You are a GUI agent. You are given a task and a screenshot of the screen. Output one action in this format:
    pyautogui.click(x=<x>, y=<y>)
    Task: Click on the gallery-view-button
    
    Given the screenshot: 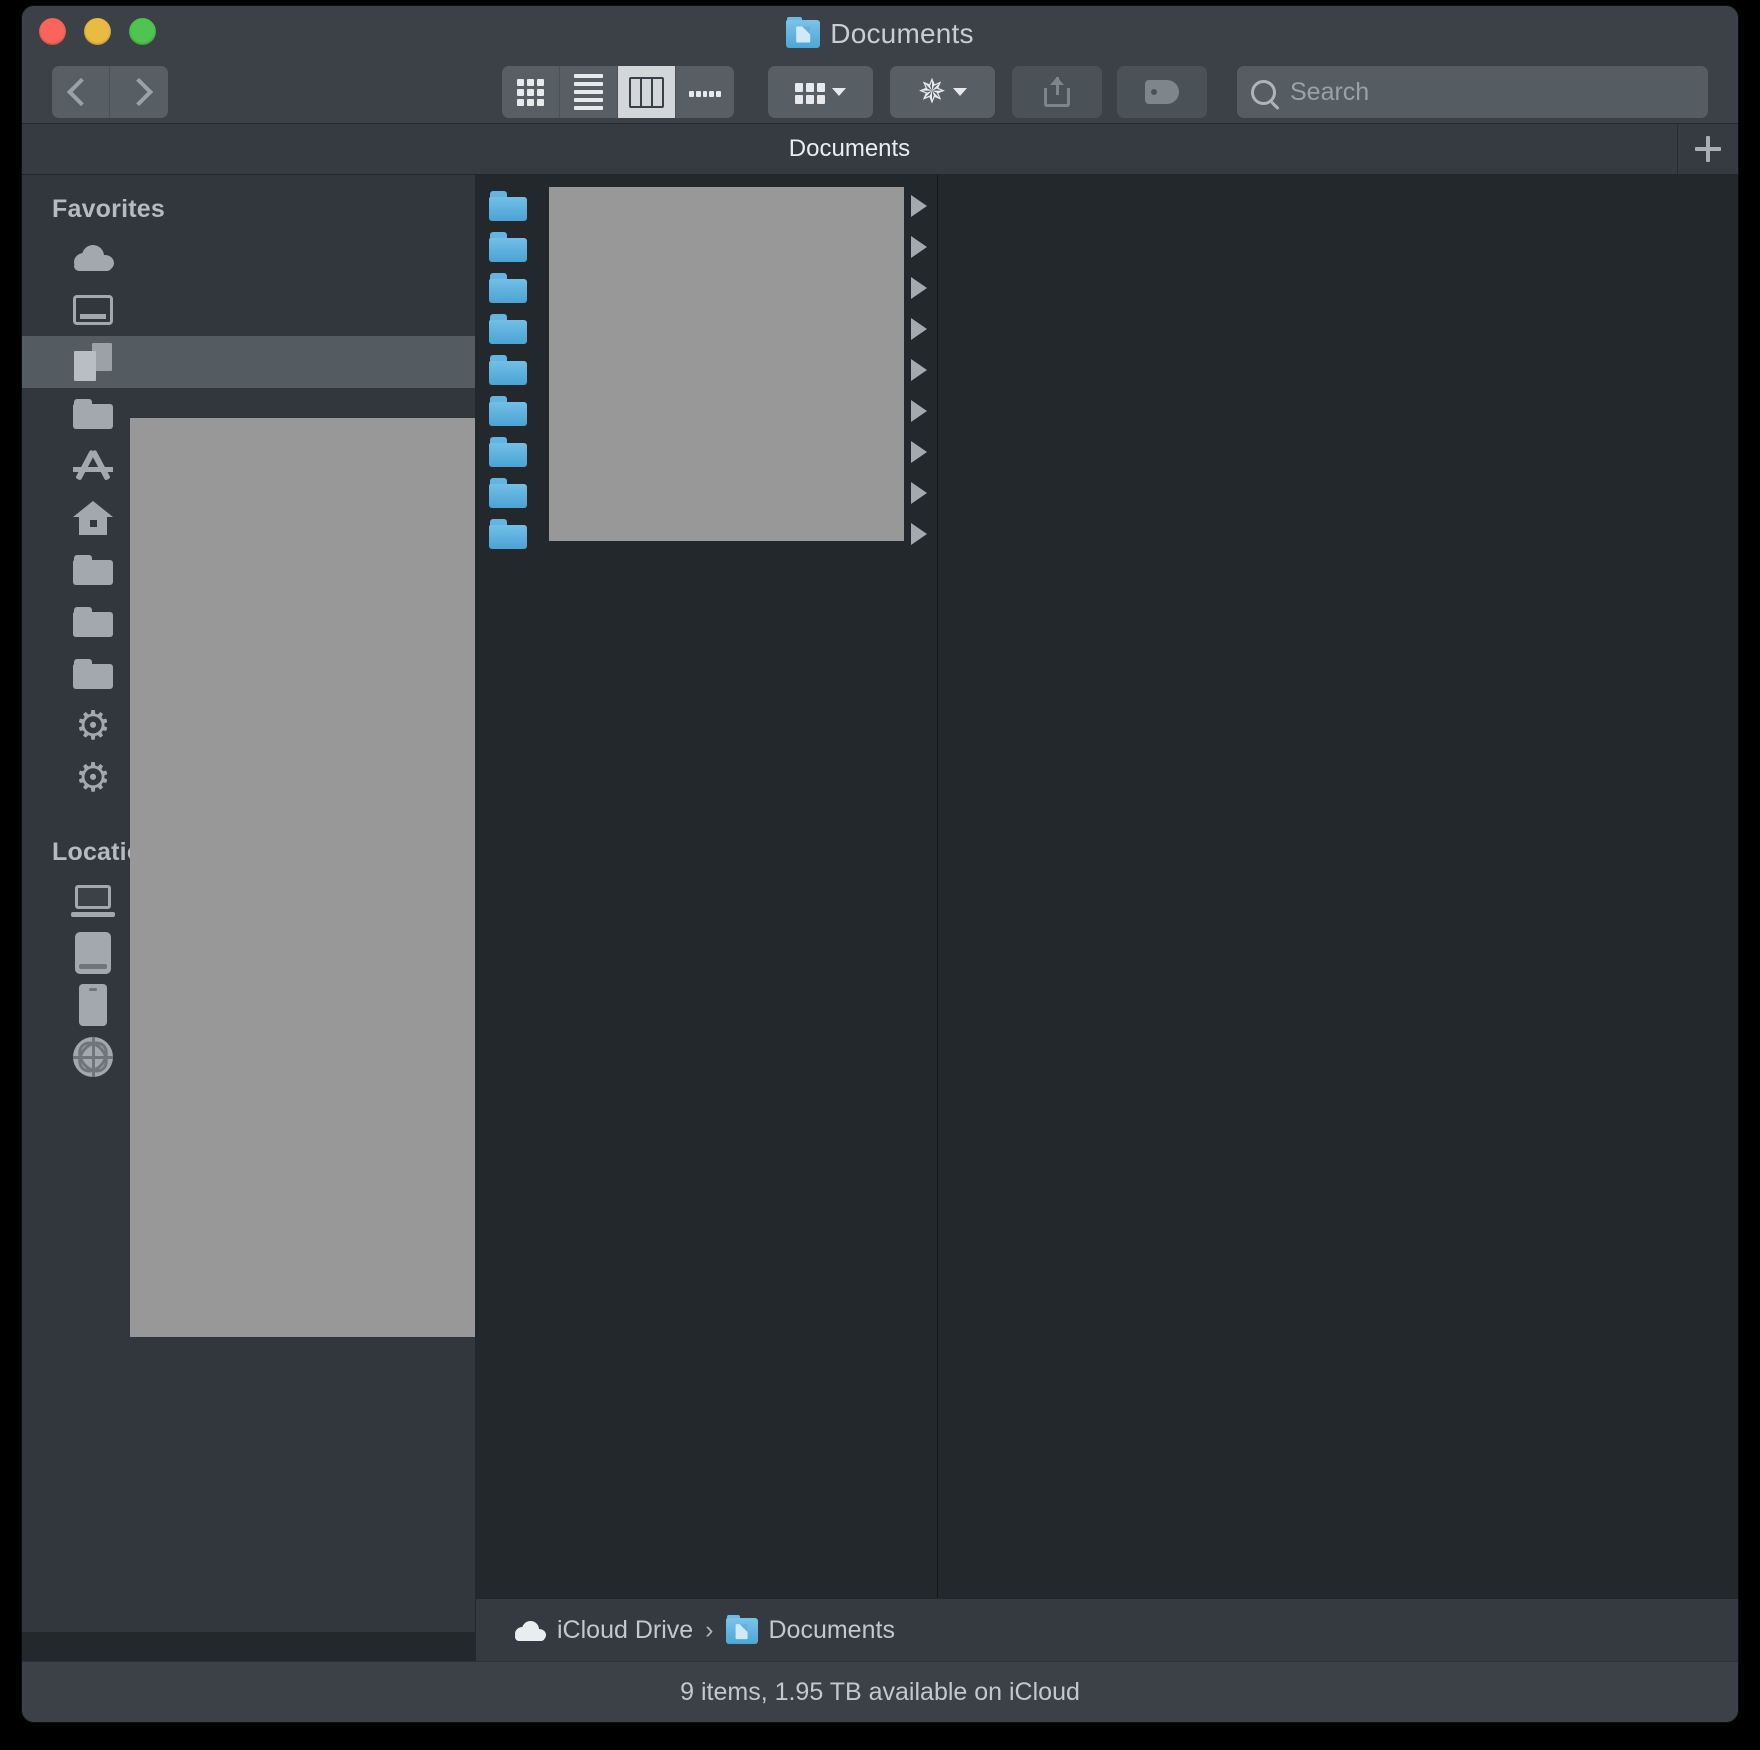 What is the action you would take?
    pyautogui.click(x=705, y=92)
    